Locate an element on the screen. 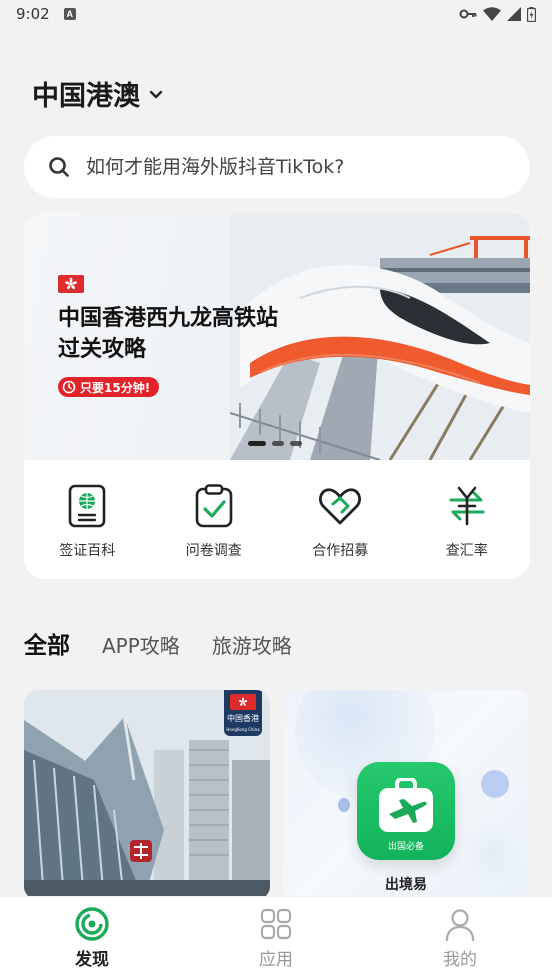  nav-label: 应用 is located at coordinates (276, 960).